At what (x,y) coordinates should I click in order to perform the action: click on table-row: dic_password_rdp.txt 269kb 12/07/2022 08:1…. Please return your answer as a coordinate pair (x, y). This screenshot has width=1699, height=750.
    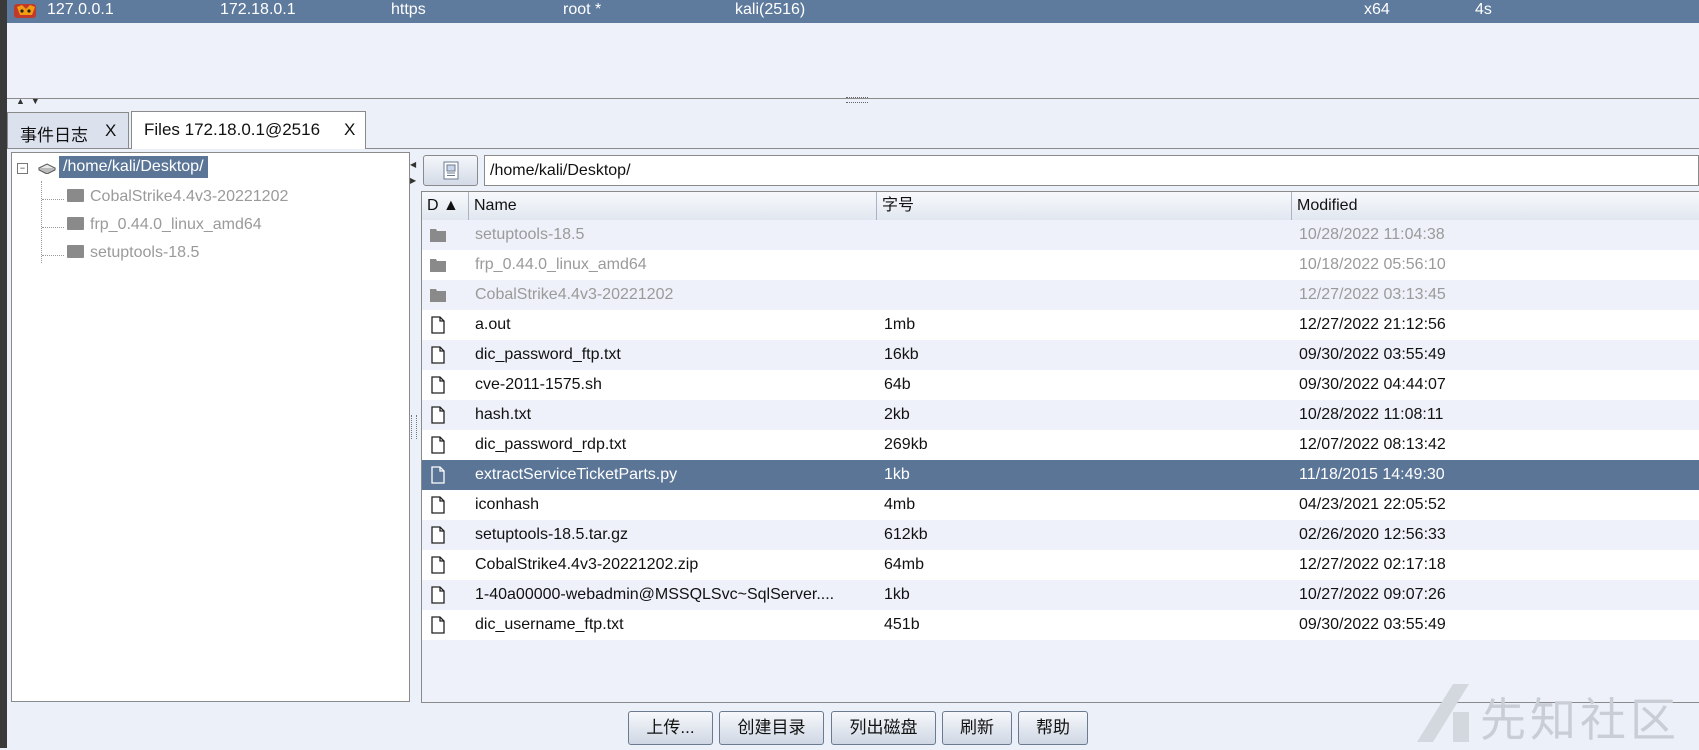
    Looking at the image, I should click on (1060, 445).